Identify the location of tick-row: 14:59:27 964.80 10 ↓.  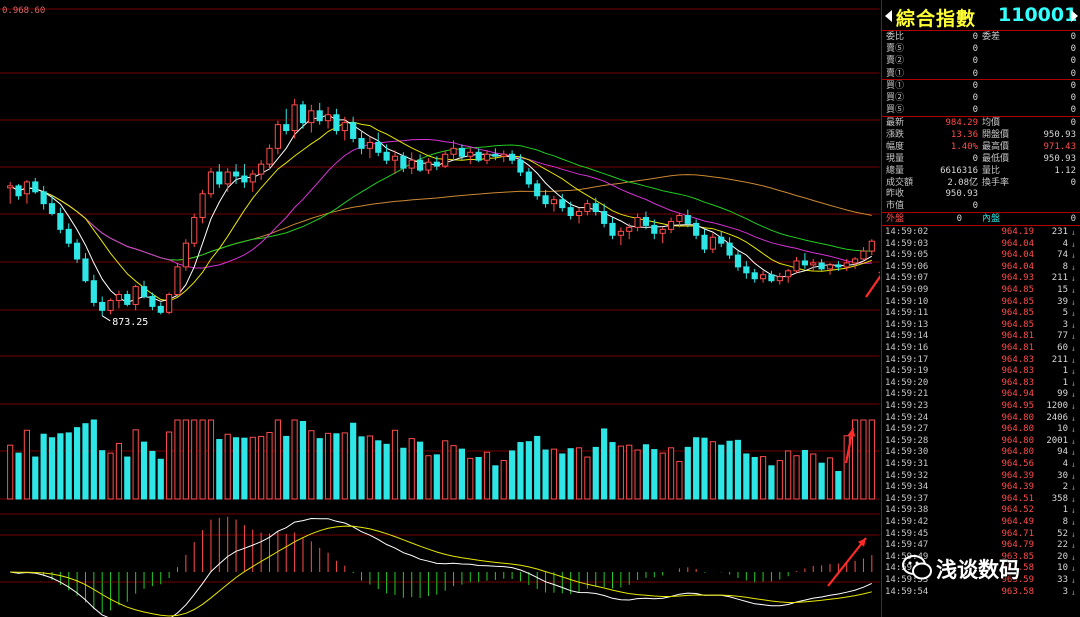
(981, 430).